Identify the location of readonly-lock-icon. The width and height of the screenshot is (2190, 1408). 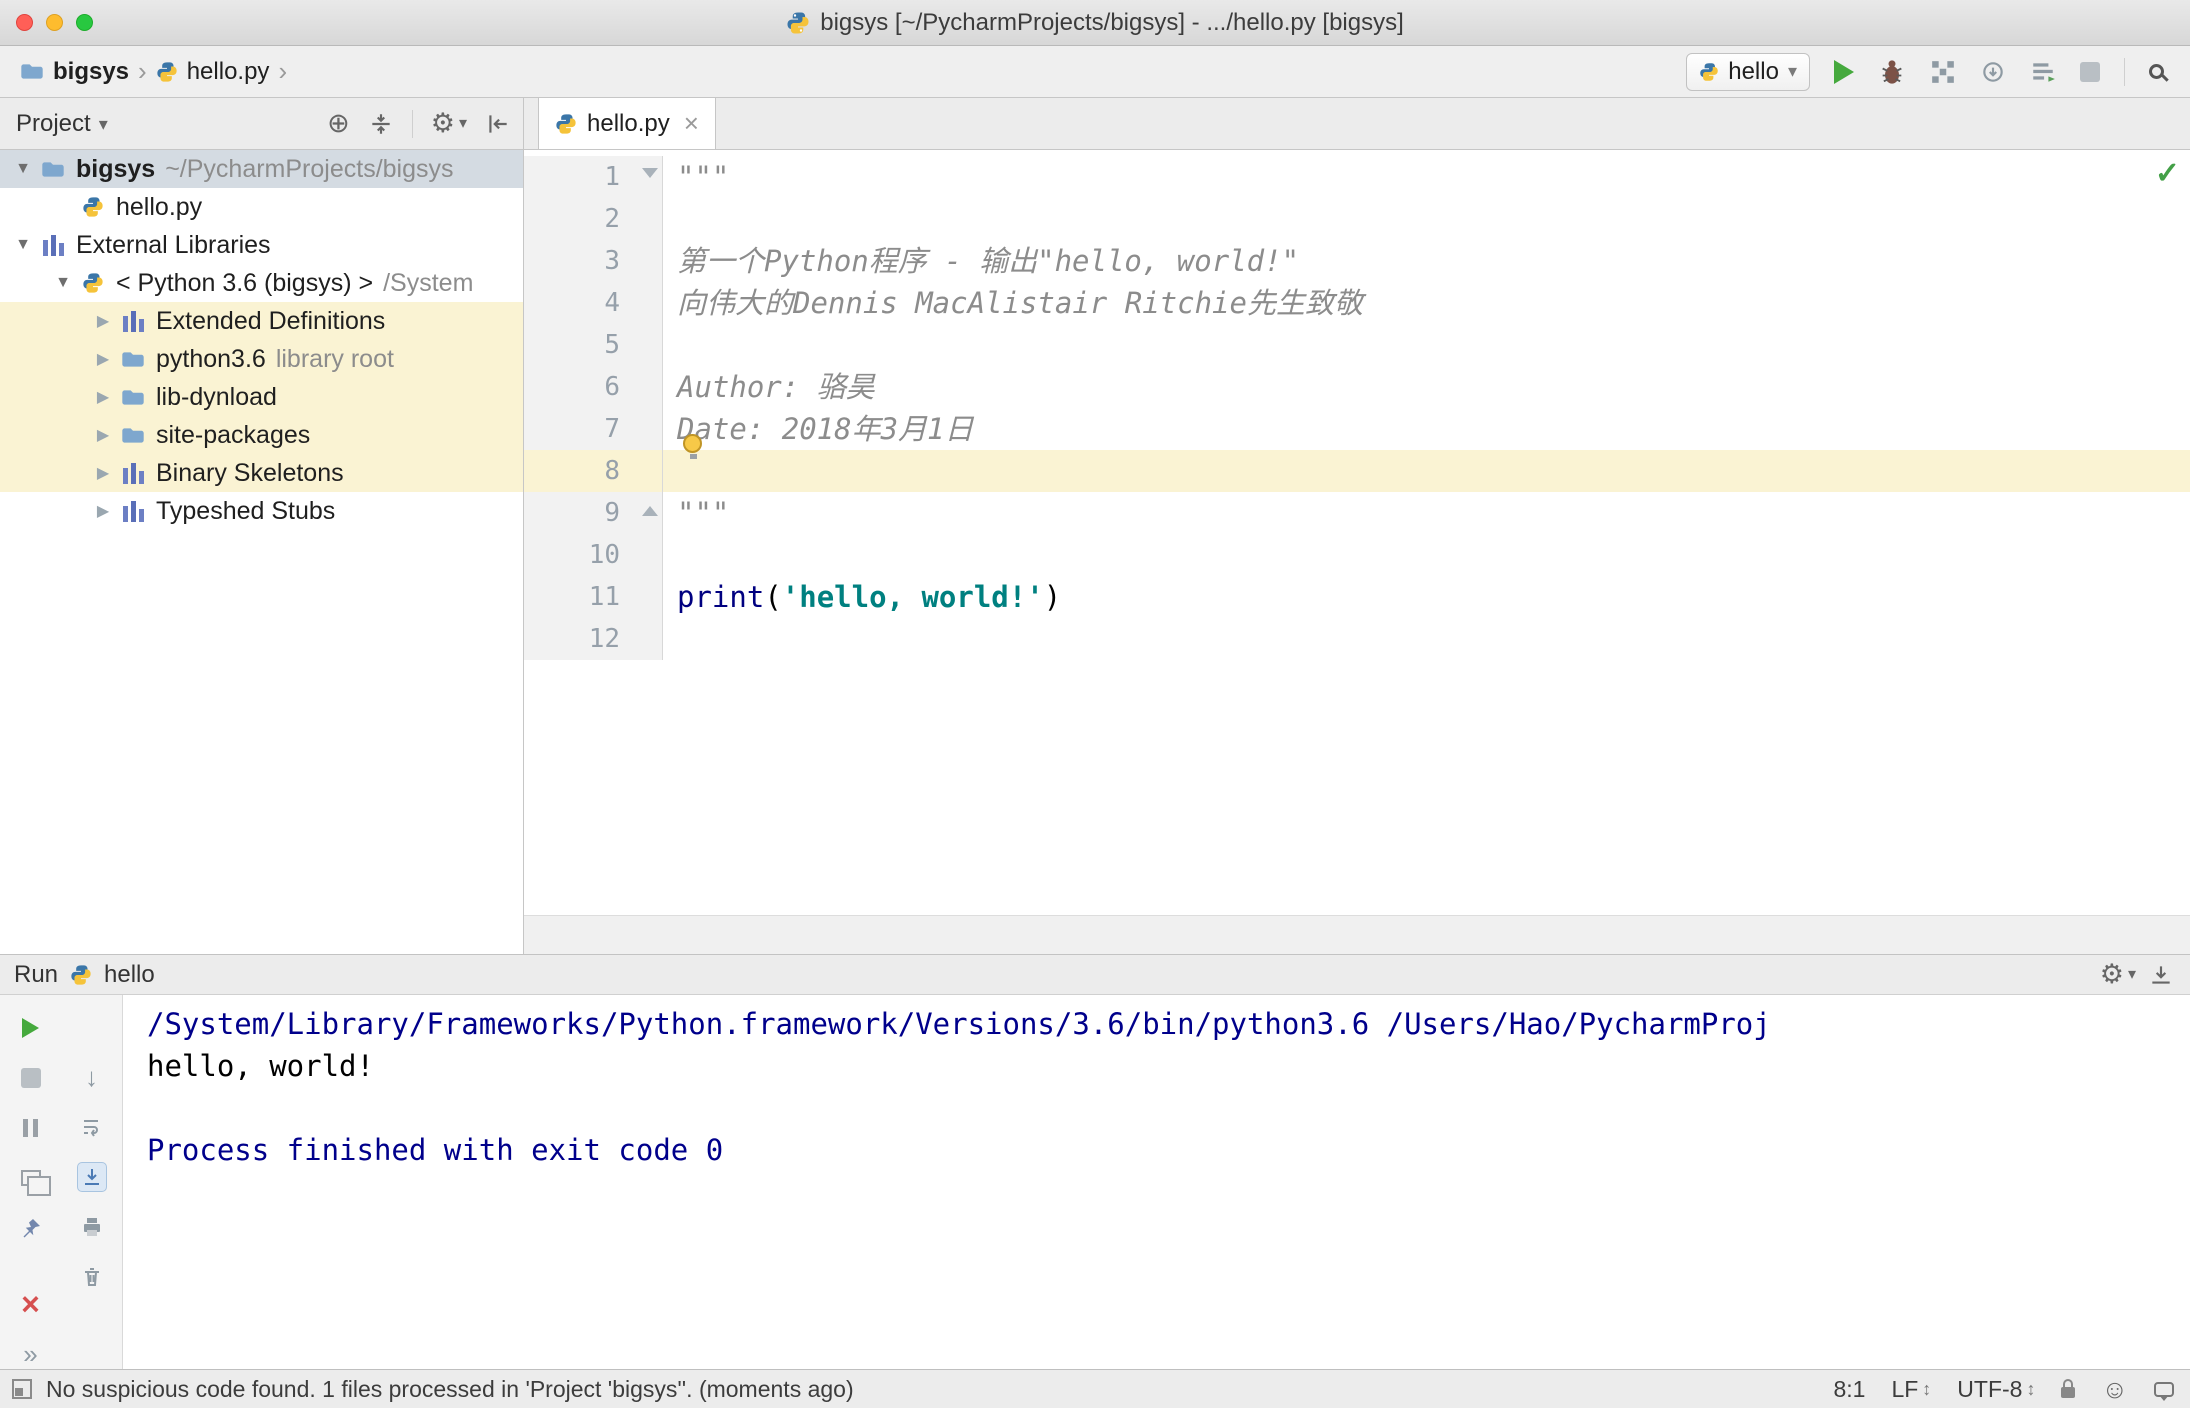
(2068, 1388).